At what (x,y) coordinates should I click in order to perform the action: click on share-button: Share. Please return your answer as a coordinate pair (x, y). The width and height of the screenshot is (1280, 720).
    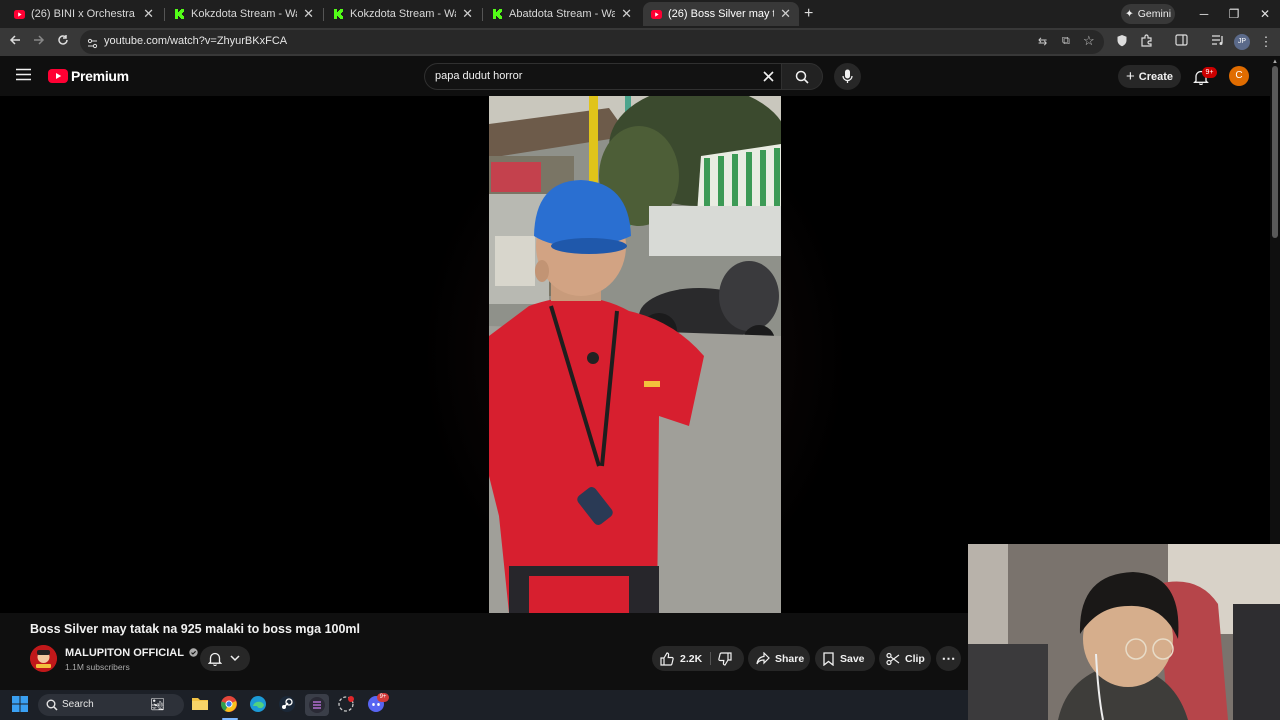
    Looking at the image, I should click on (779, 658).